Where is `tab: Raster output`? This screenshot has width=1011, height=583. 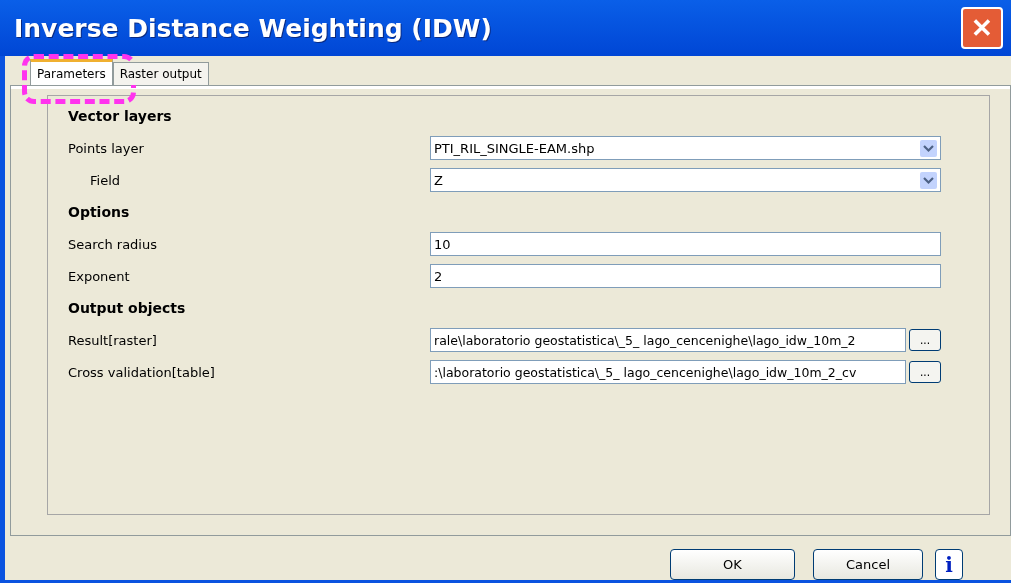
tab: Raster output is located at coordinates (160, 73).